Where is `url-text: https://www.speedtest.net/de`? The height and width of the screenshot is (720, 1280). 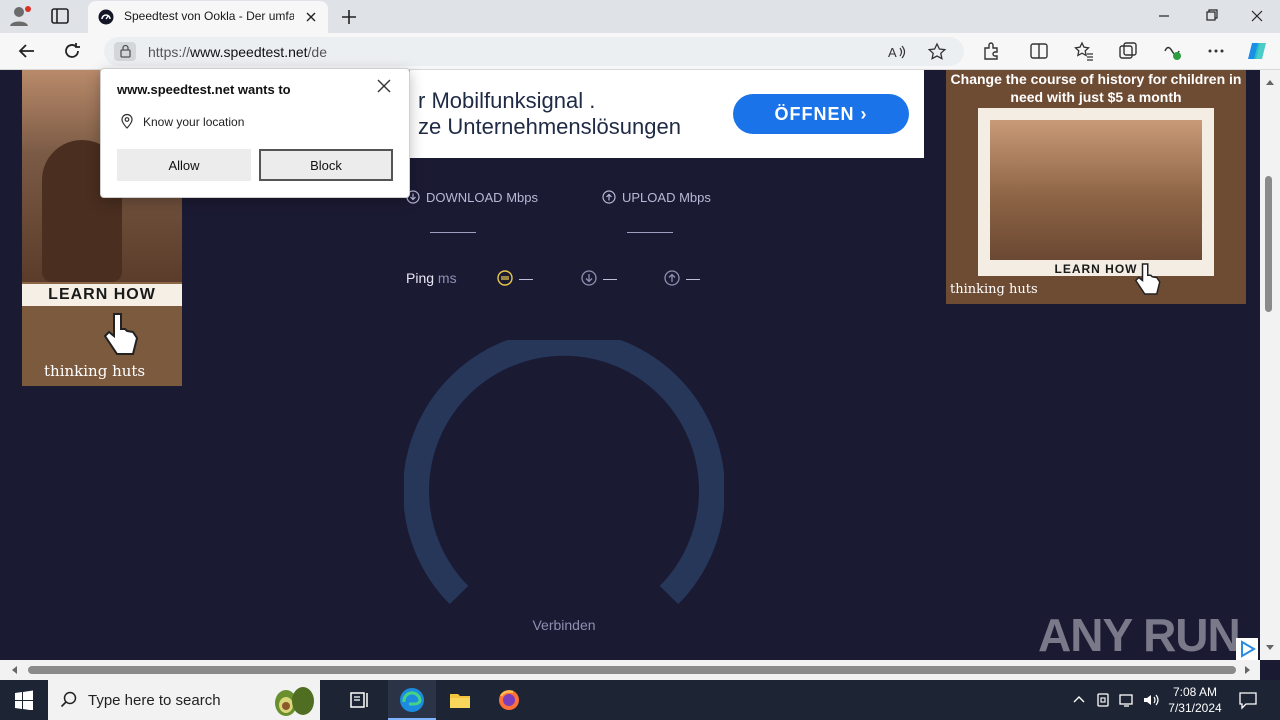 url-text: https://www.speedtest.net/de is located at coordinates (237, 52).